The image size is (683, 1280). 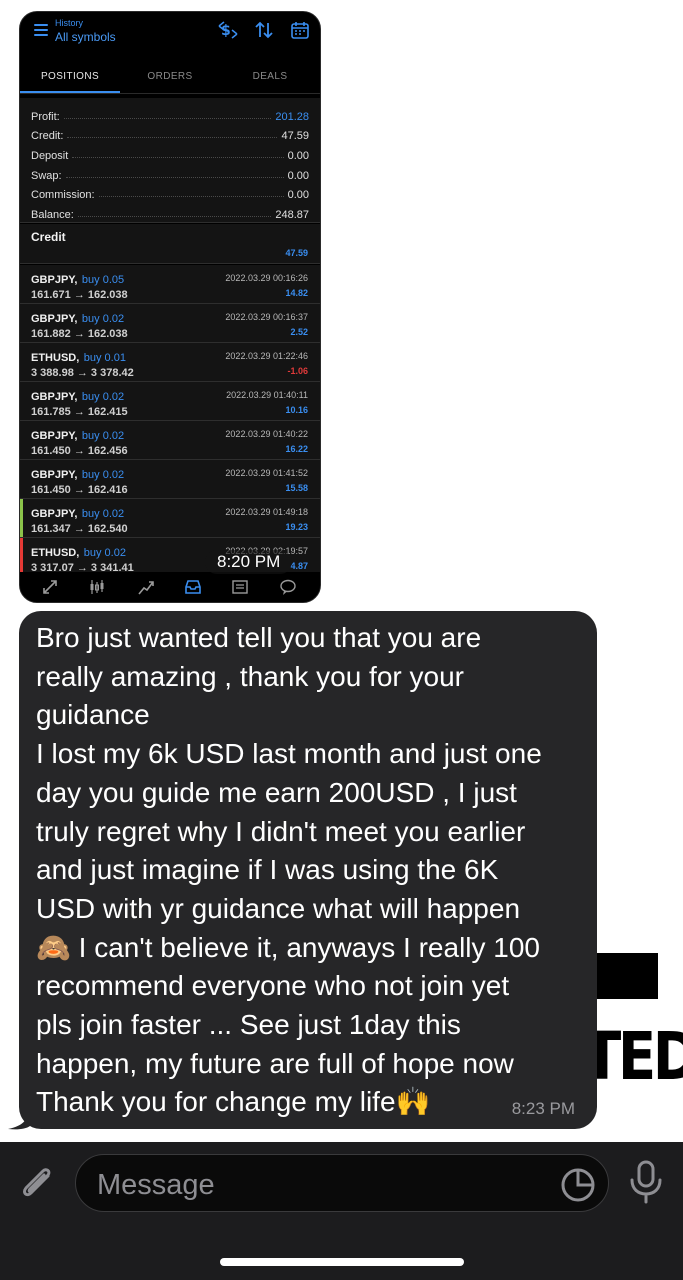 I want to click on image-message-time: 8:20 PM, so click(x=249, y=562).